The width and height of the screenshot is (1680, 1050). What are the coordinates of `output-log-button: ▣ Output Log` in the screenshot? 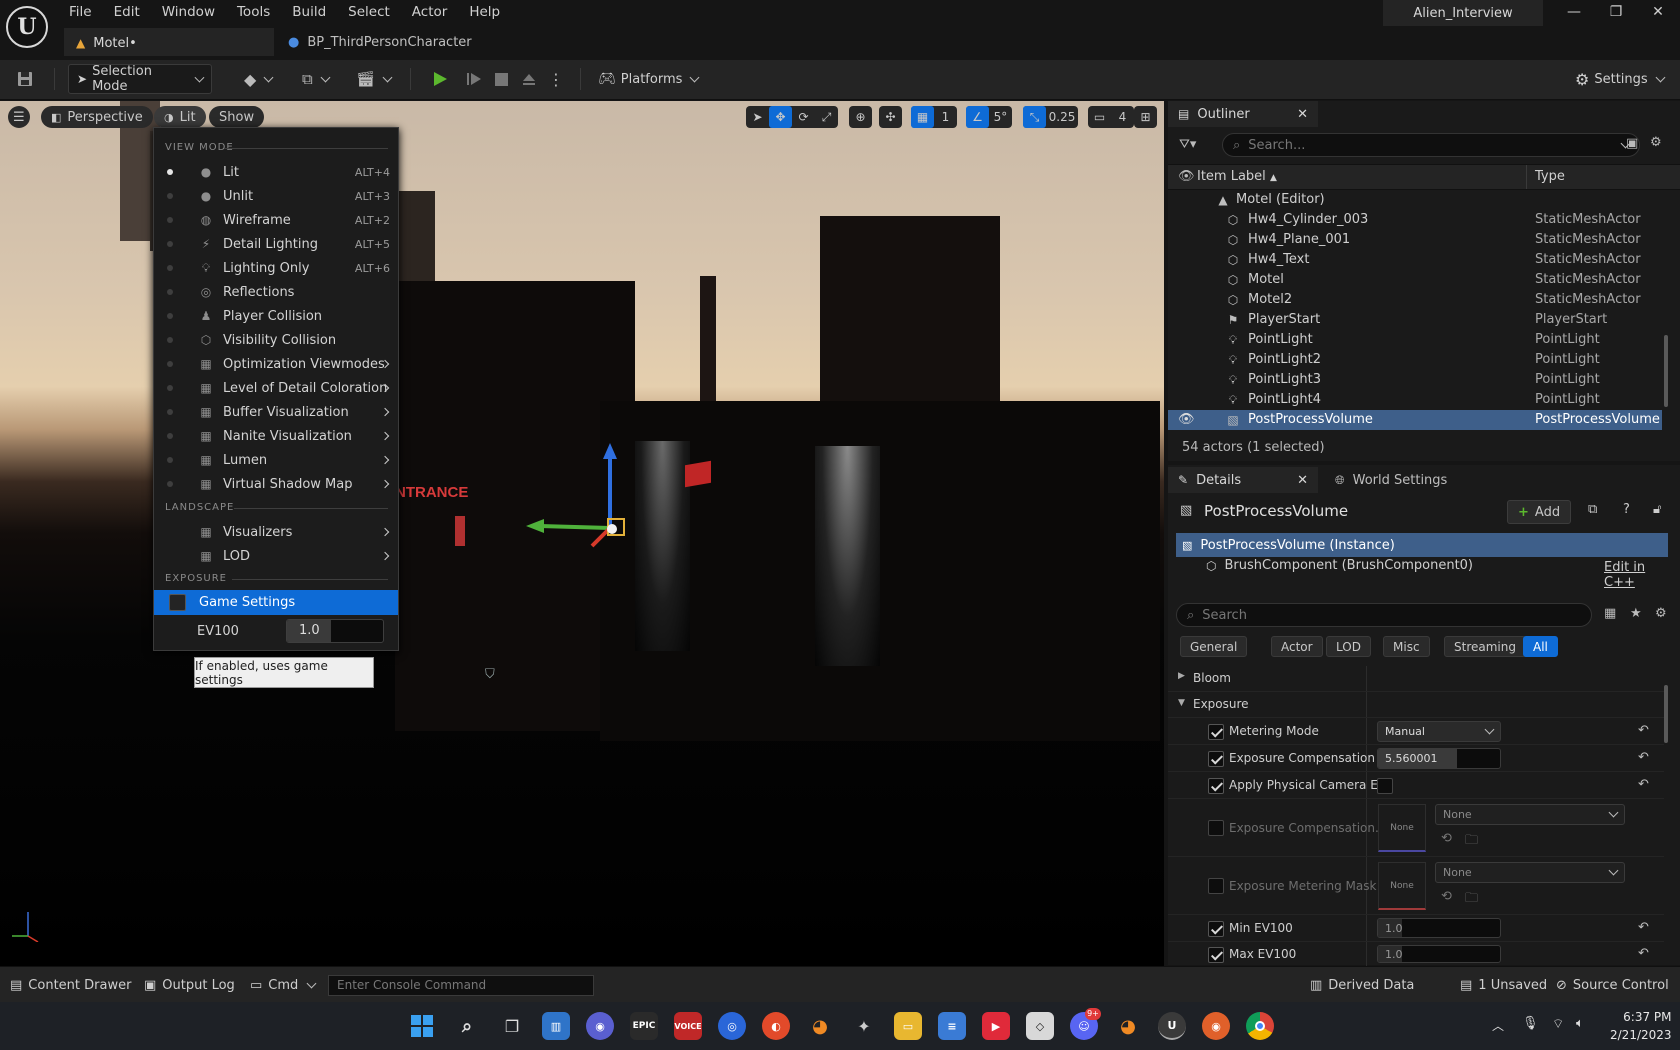 It's located at (189, 985).